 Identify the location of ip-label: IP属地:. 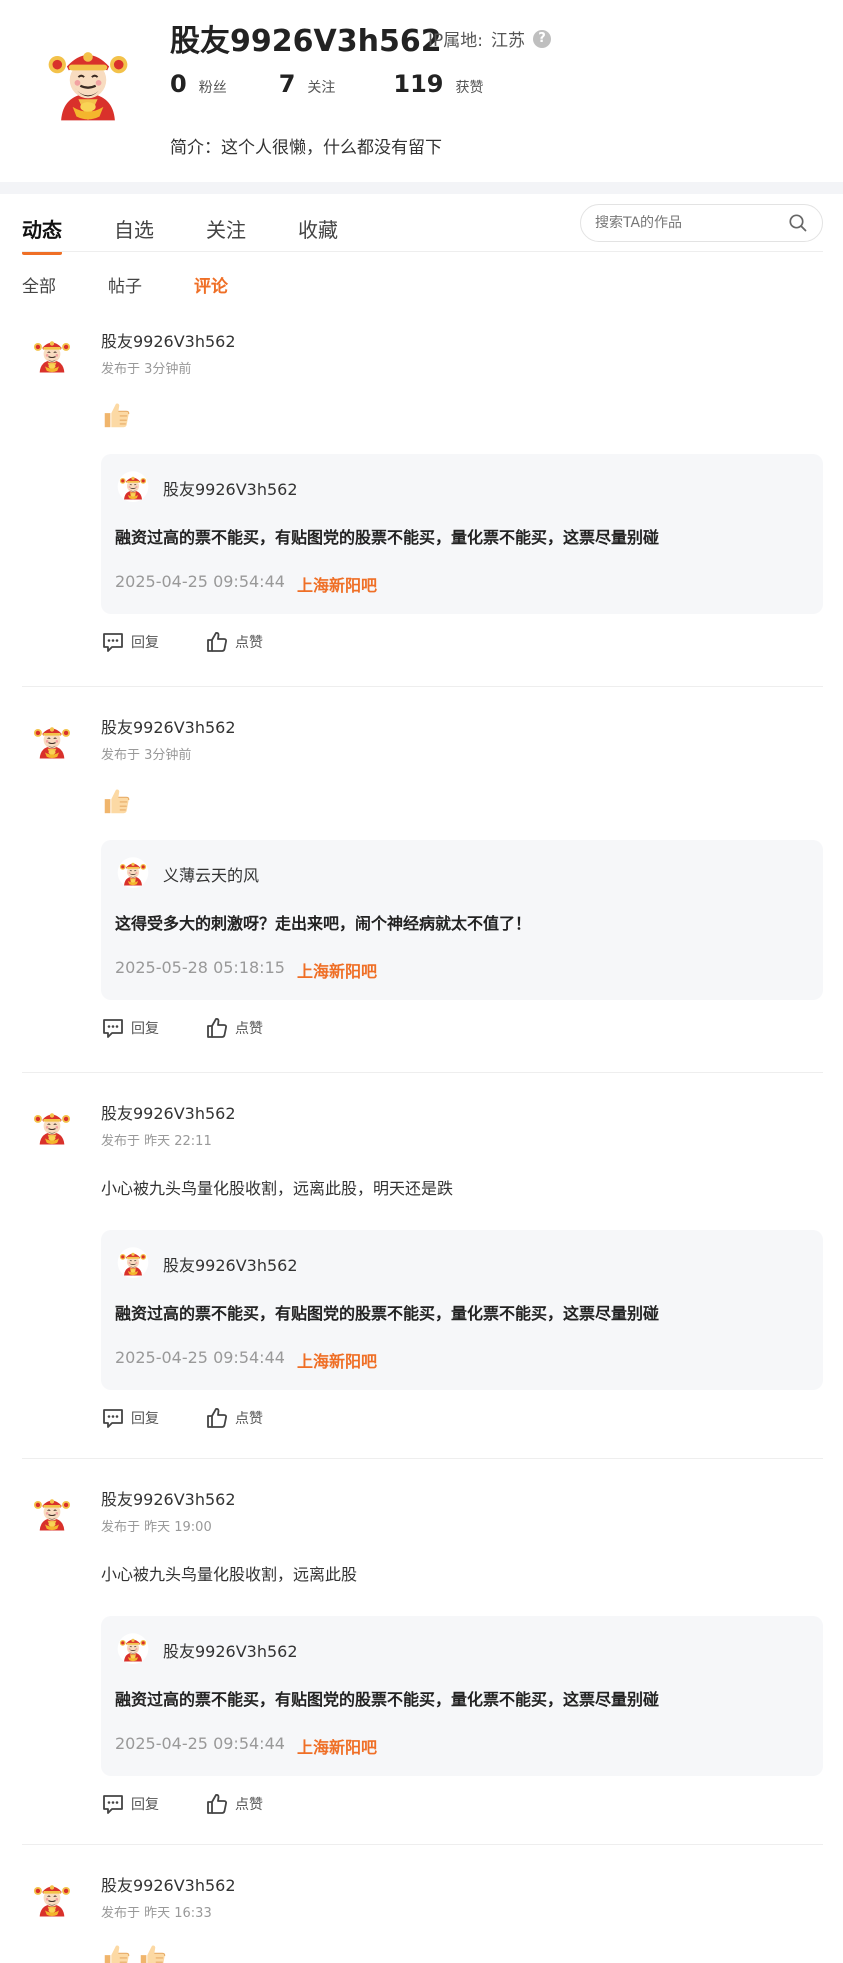
(455, 41).